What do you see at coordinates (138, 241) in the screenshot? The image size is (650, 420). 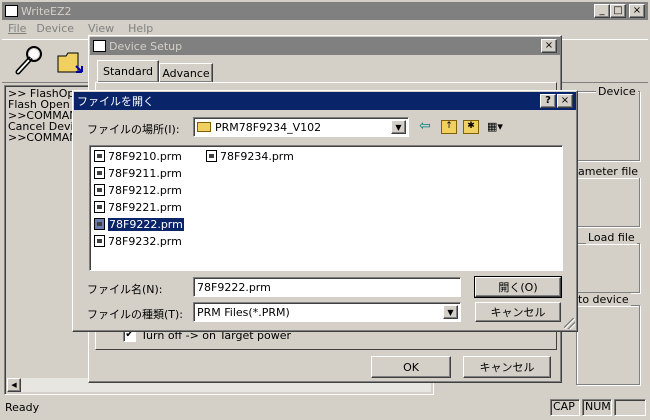 I see `list-item: 78F9232.prm` at bounding box center [138, 241].